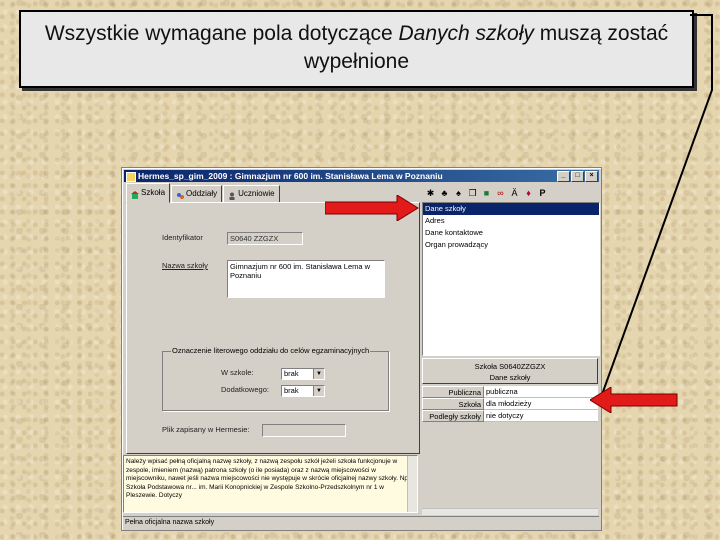 The width and height of the screenshot is (720, 540). What do you see at coordinates (180, 194) in the screenshot?
I see `class-icon` at bounding box center [180, 194].